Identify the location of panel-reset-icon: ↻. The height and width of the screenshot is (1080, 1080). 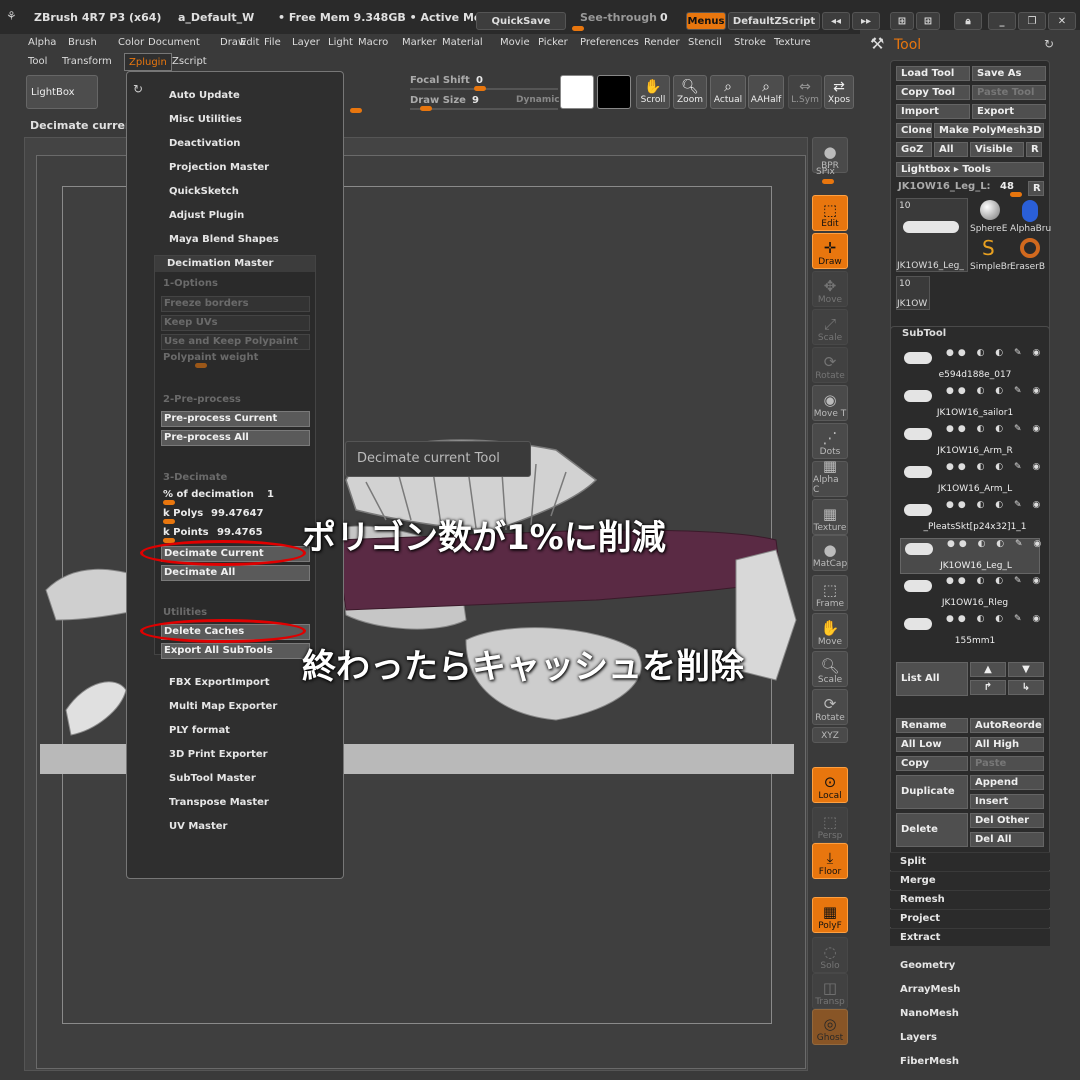
(1049, 44).